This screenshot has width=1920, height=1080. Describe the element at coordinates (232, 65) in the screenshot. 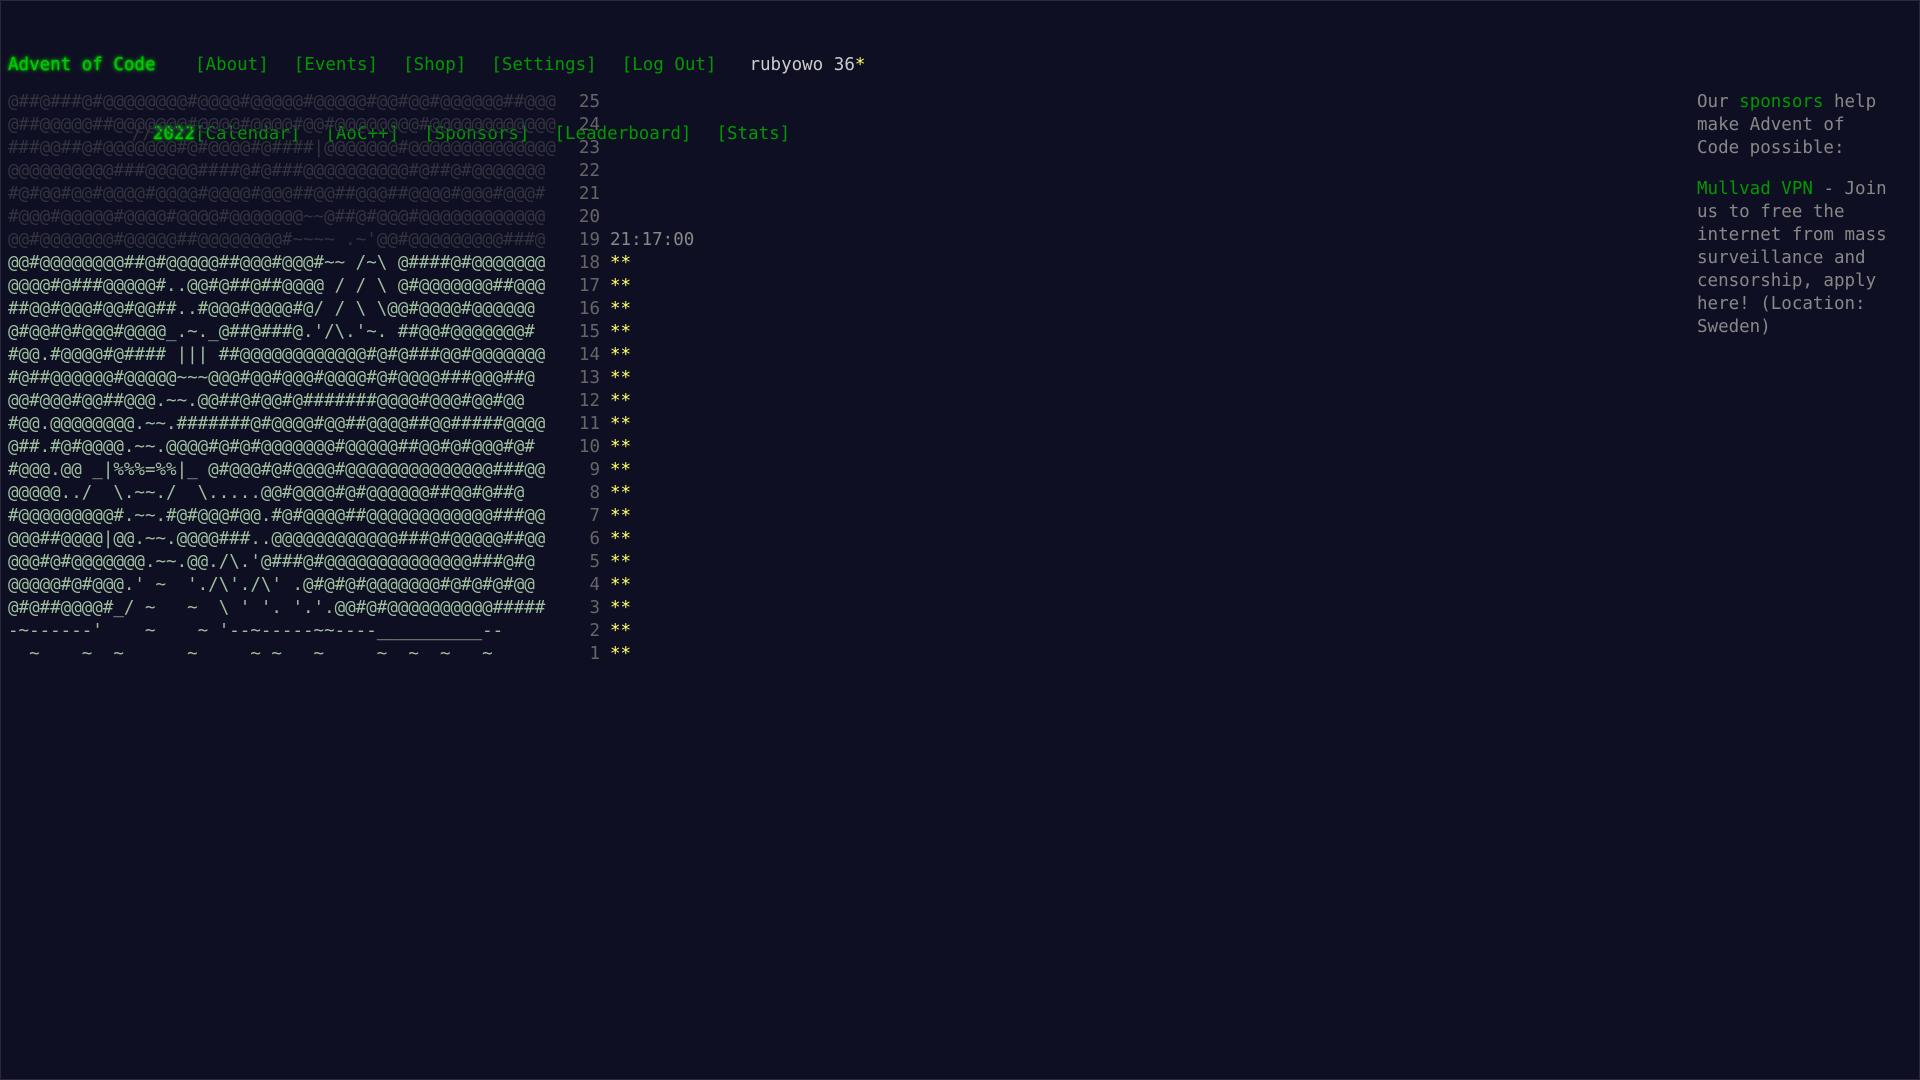

I see `nav-about-link: [About]` at that location.